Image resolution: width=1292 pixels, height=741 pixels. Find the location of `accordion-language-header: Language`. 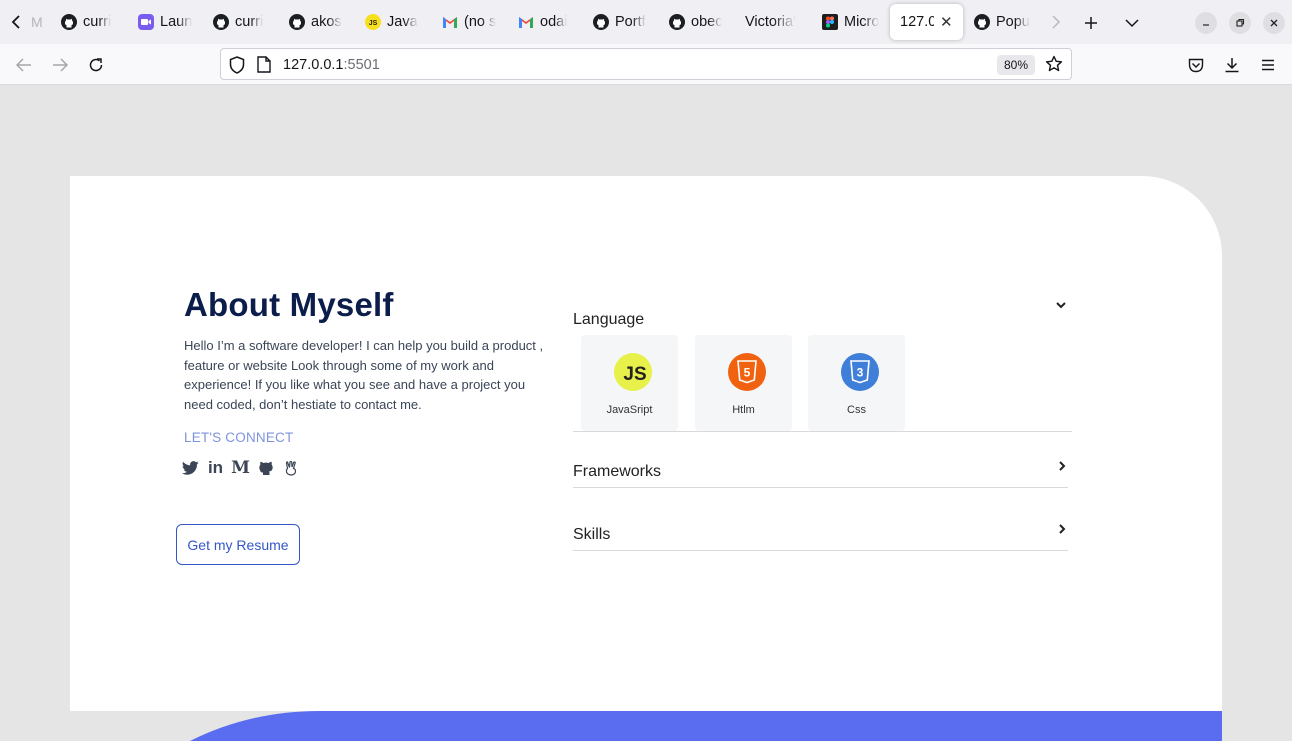

accordion-language-header: Language is located at coordinates (608, 320).